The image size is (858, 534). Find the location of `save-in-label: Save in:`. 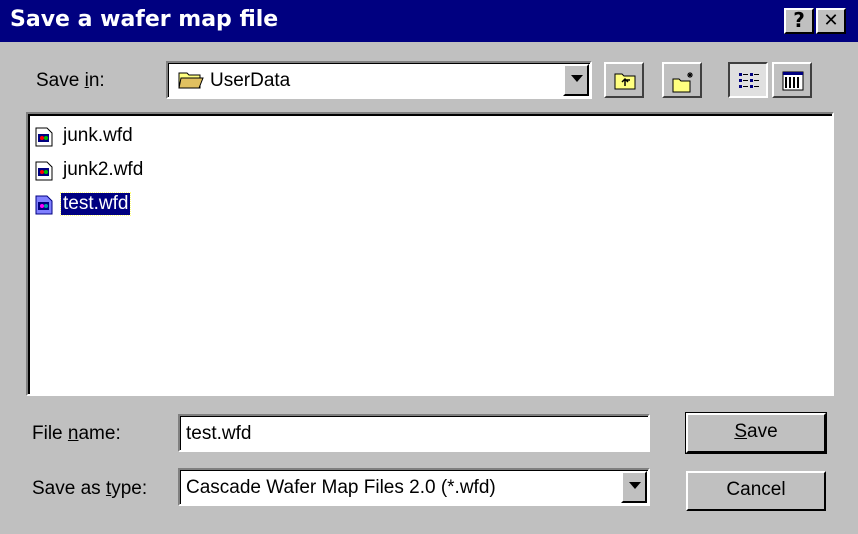

save-in-label: Save in: is located at coordinates (70, 80).